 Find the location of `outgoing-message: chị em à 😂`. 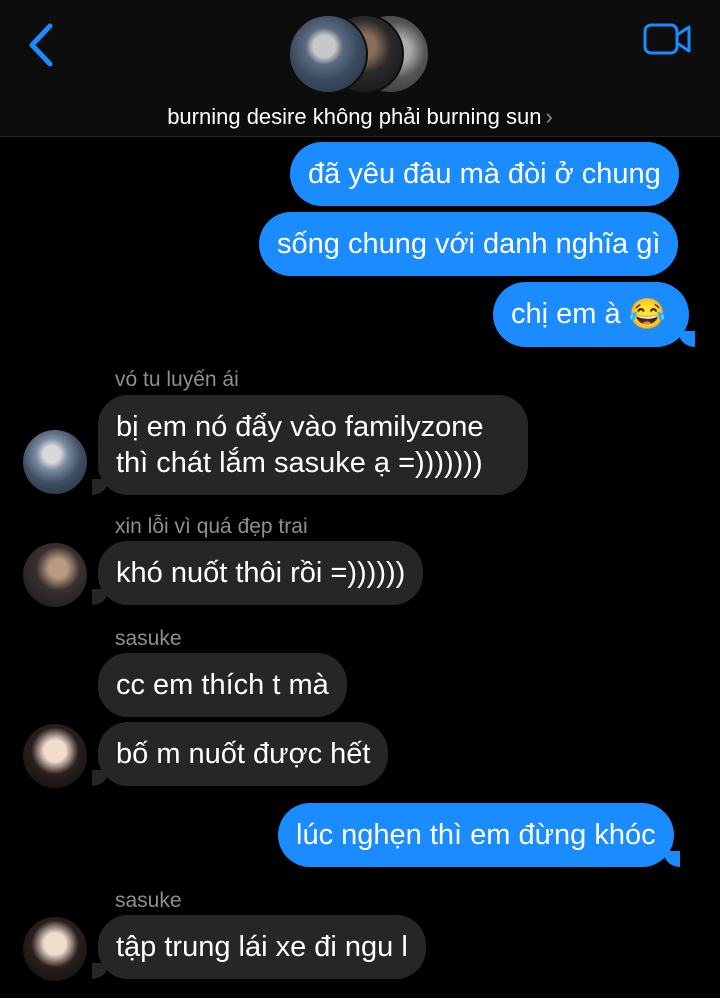

outgoing-message: chị em à 😂 is located at coordinates (594, 315).